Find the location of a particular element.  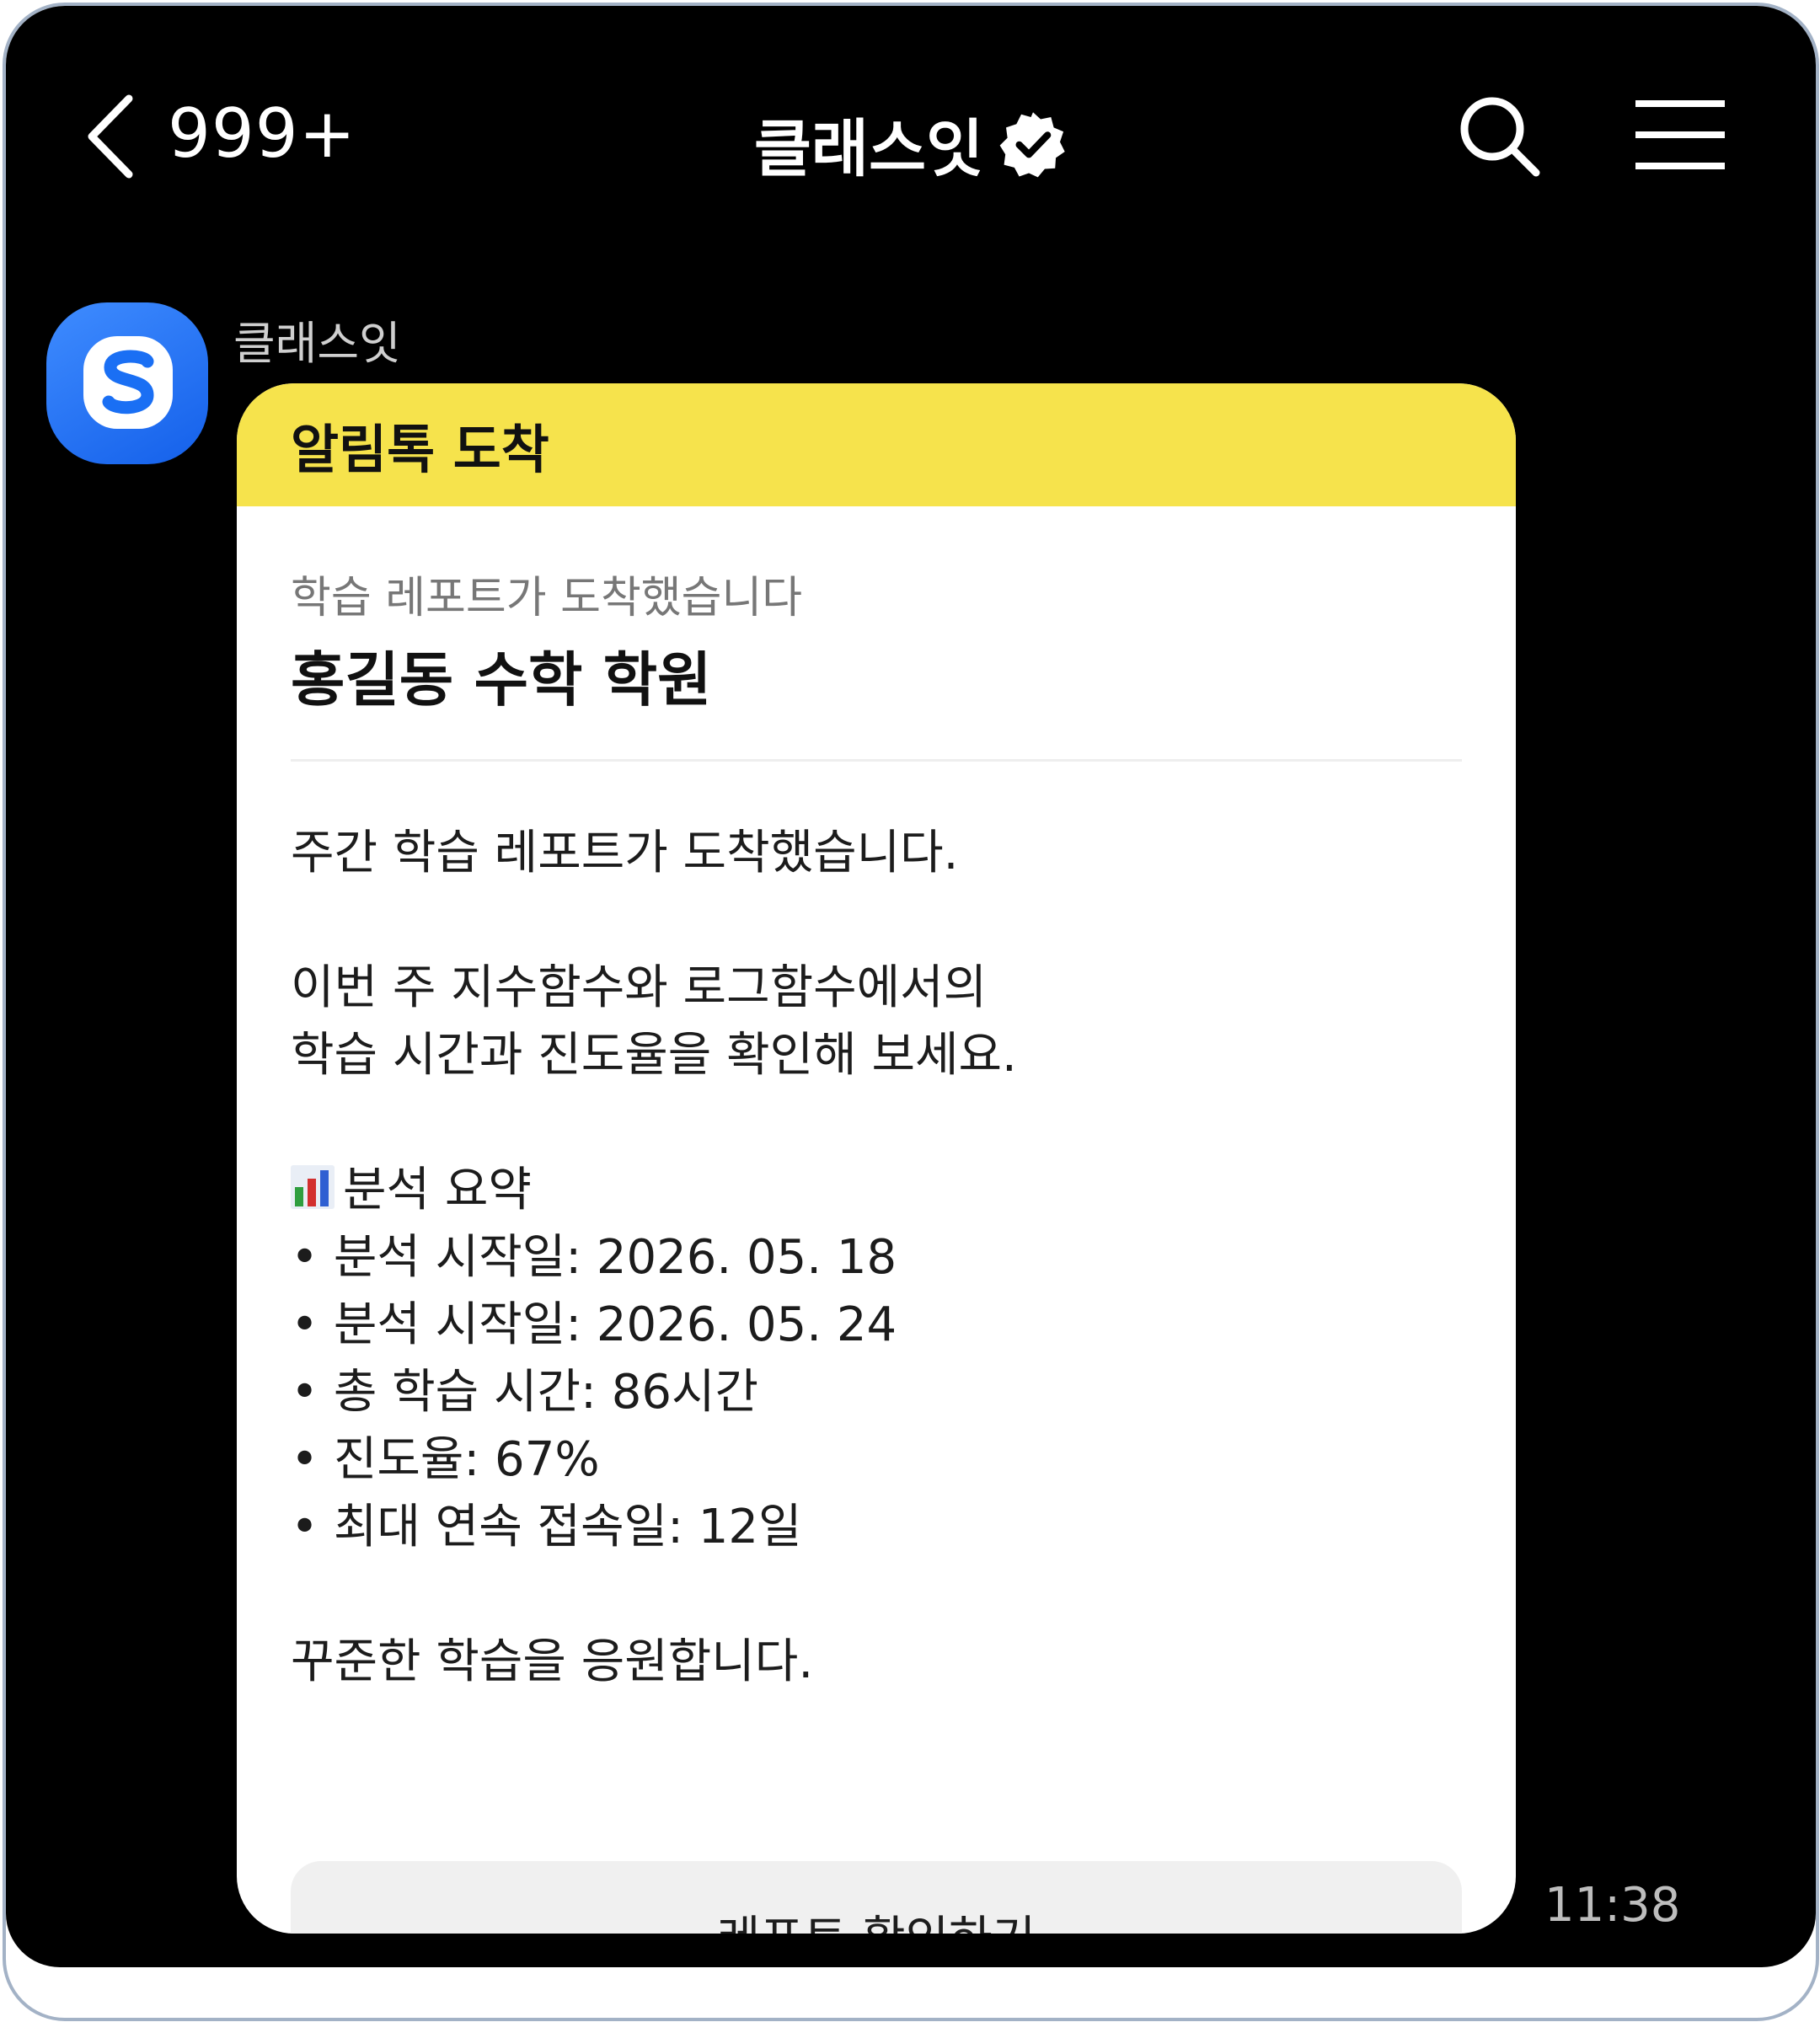

bar-chart-icon is located at coordinates (313, 1187).